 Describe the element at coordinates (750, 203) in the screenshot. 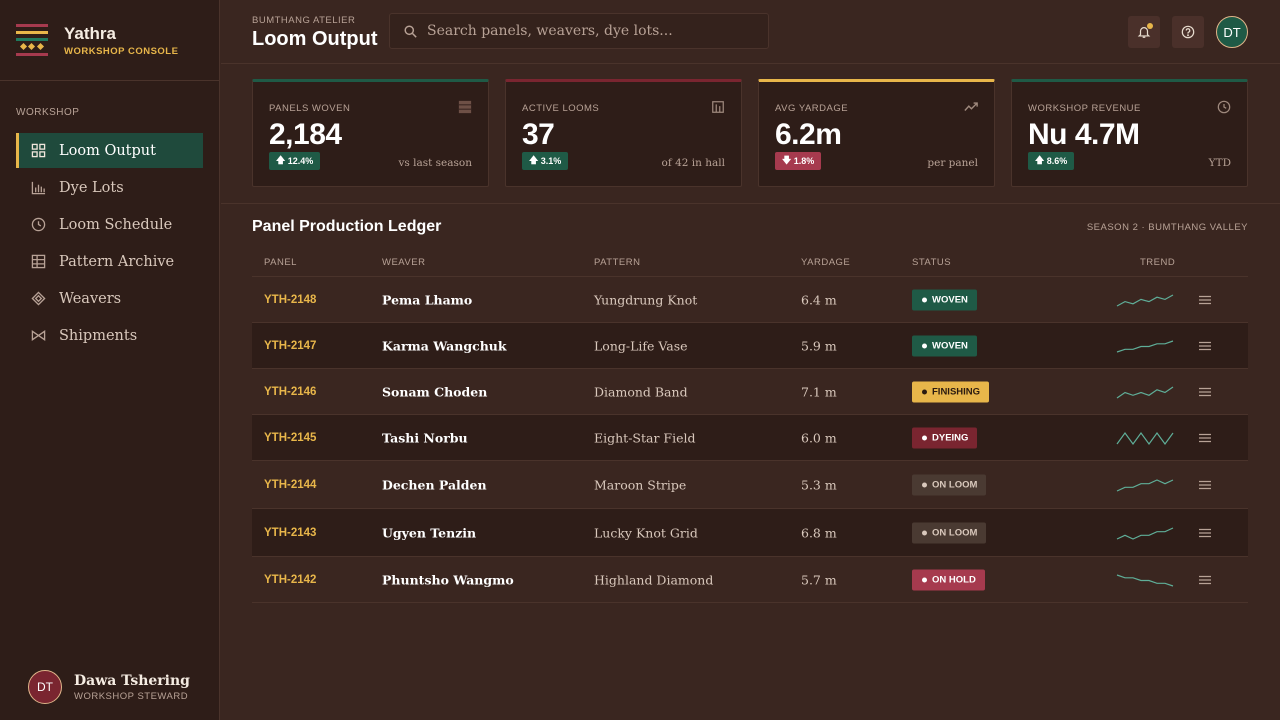

I see `section-divider` at that location.